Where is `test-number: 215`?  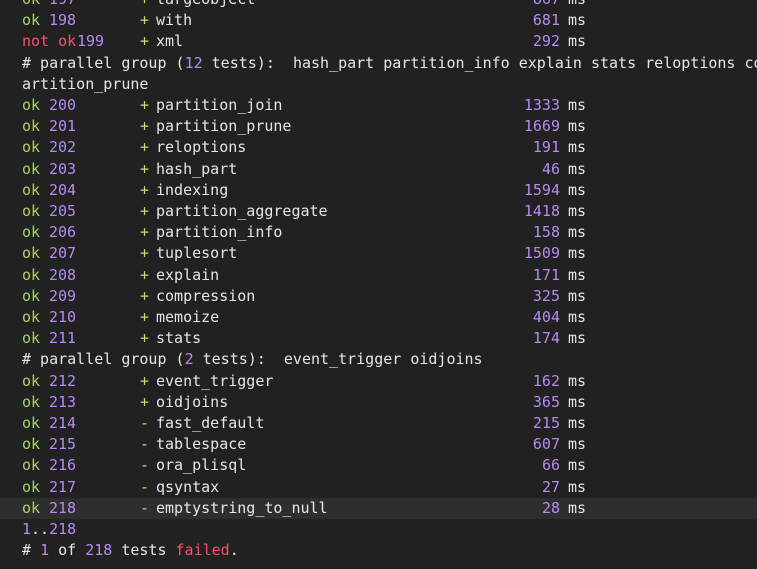
test-number: 215 is located at coordinates (63, 444).